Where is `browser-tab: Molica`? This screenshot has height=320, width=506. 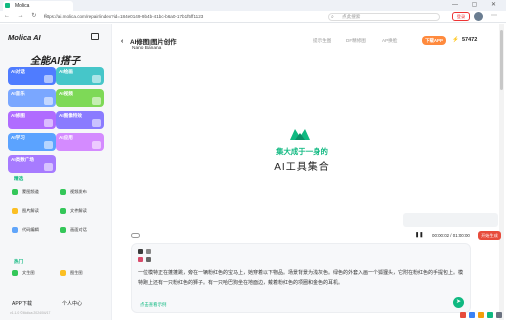 browser-tab: Molica is located at coordinates (38, 6).